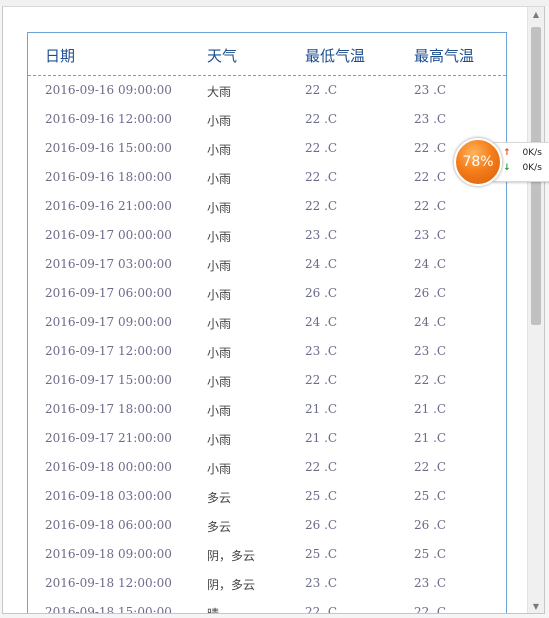  What do you see at coordinates (108, 496) in the screenshot?
I see `cell-date: 2016-09-18 03:00:00` at bounding box center [108, 496].